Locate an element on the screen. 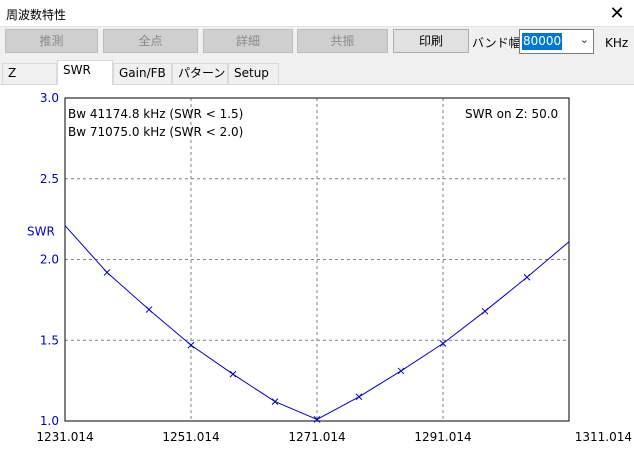  tab-strip: Z SWR Gain/FB パターン Setup is located at coordinates (317, 72).